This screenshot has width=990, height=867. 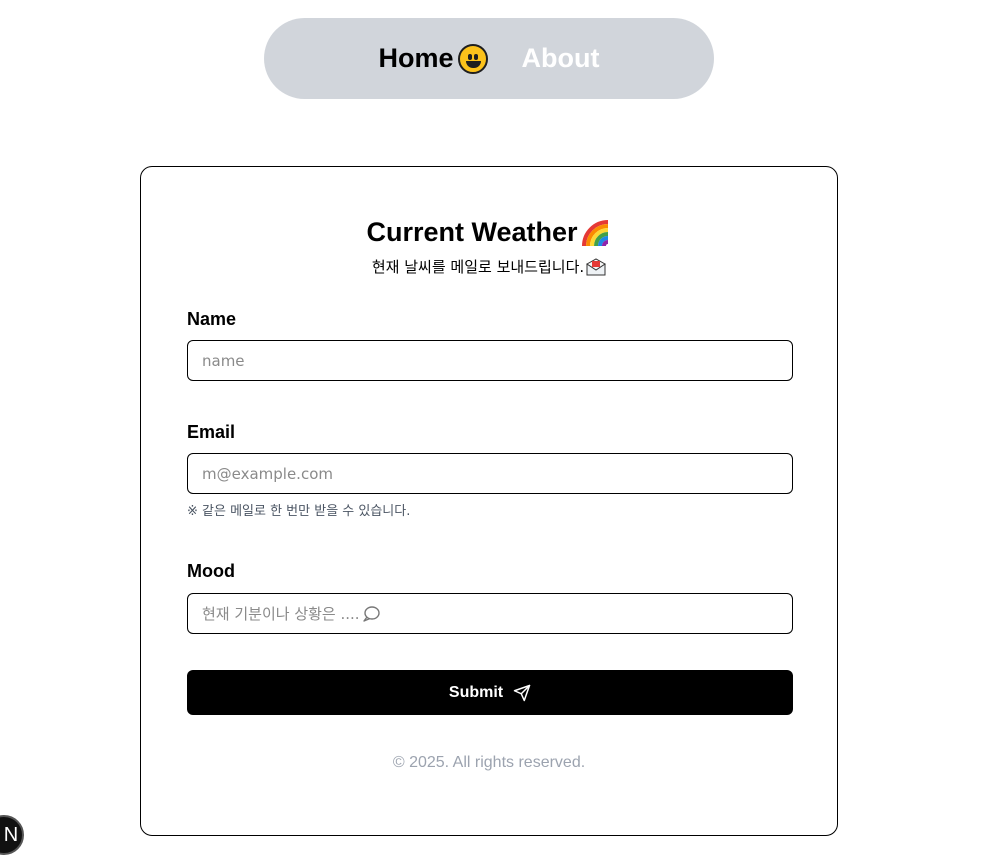 What do you see at coordinates (489, 58) in the screenshot?
I see `top-nav: Home About` at bounding box center [489, 58].